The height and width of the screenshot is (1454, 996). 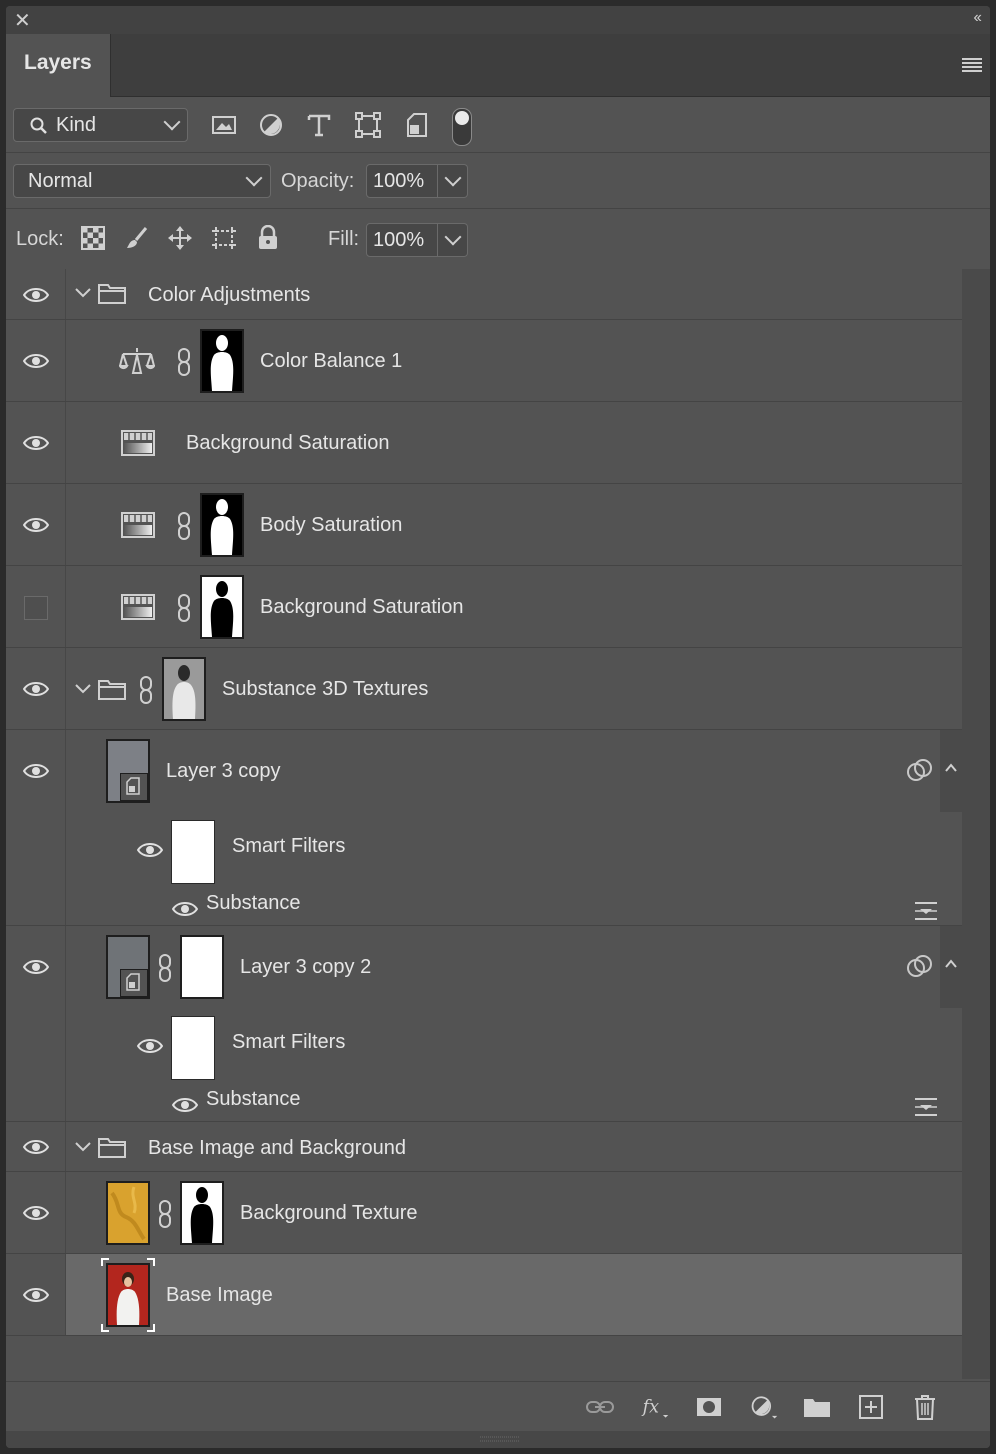 I want to click on adjustment-layer-filter-icon, so click(x=271, y=125).